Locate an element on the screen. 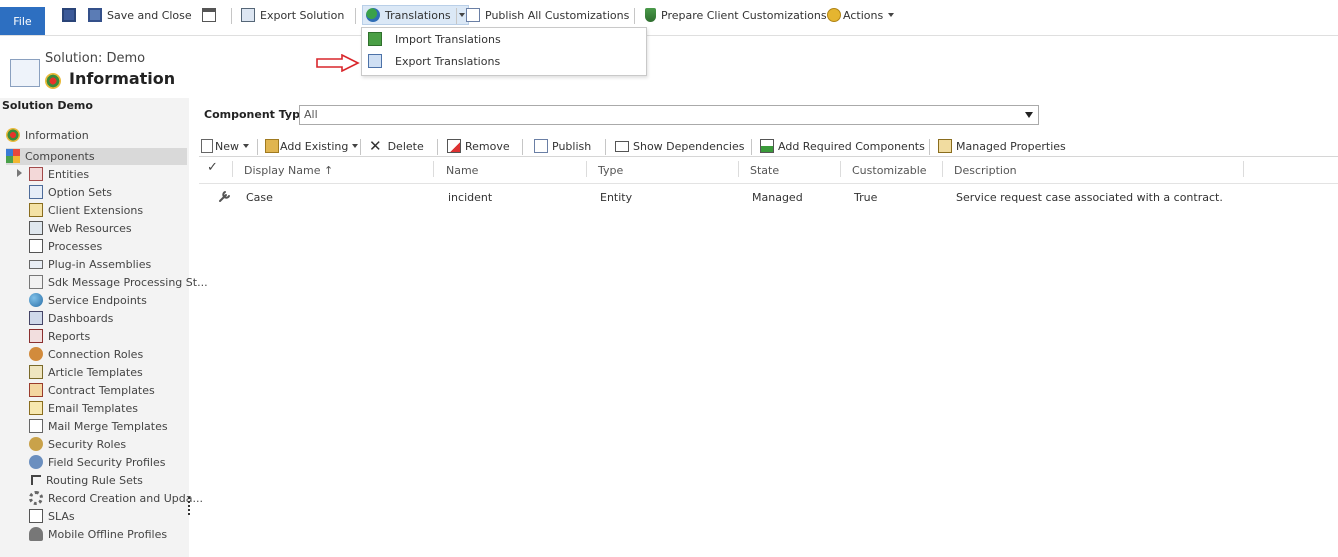 The width and height of the screenshot is (1338, 557). close-icon: ✕ is located at coordinates (375, 146).